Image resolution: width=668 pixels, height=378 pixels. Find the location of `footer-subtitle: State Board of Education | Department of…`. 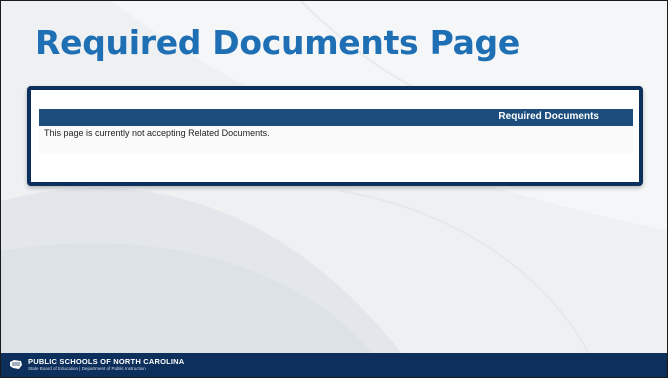

footer-subtitle: State Board of Education | Department of… is located at coordinates (87, 368).